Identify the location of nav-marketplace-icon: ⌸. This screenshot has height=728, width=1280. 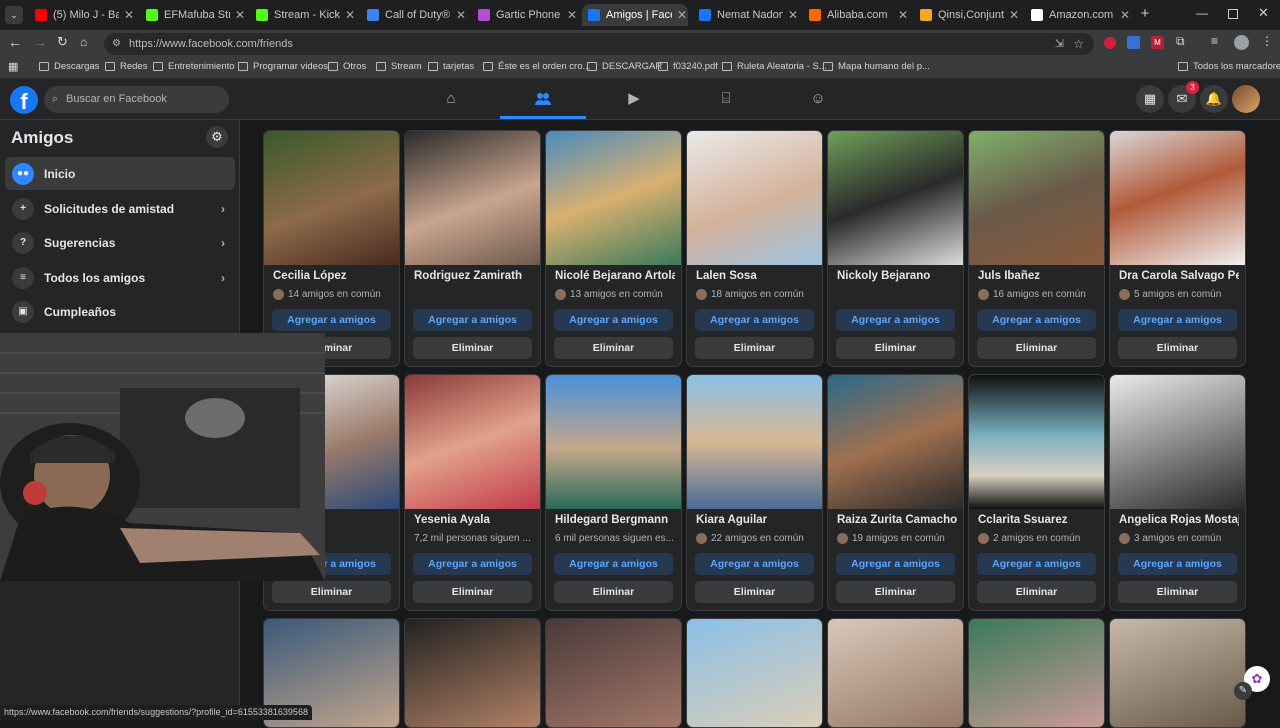
(726, 99).